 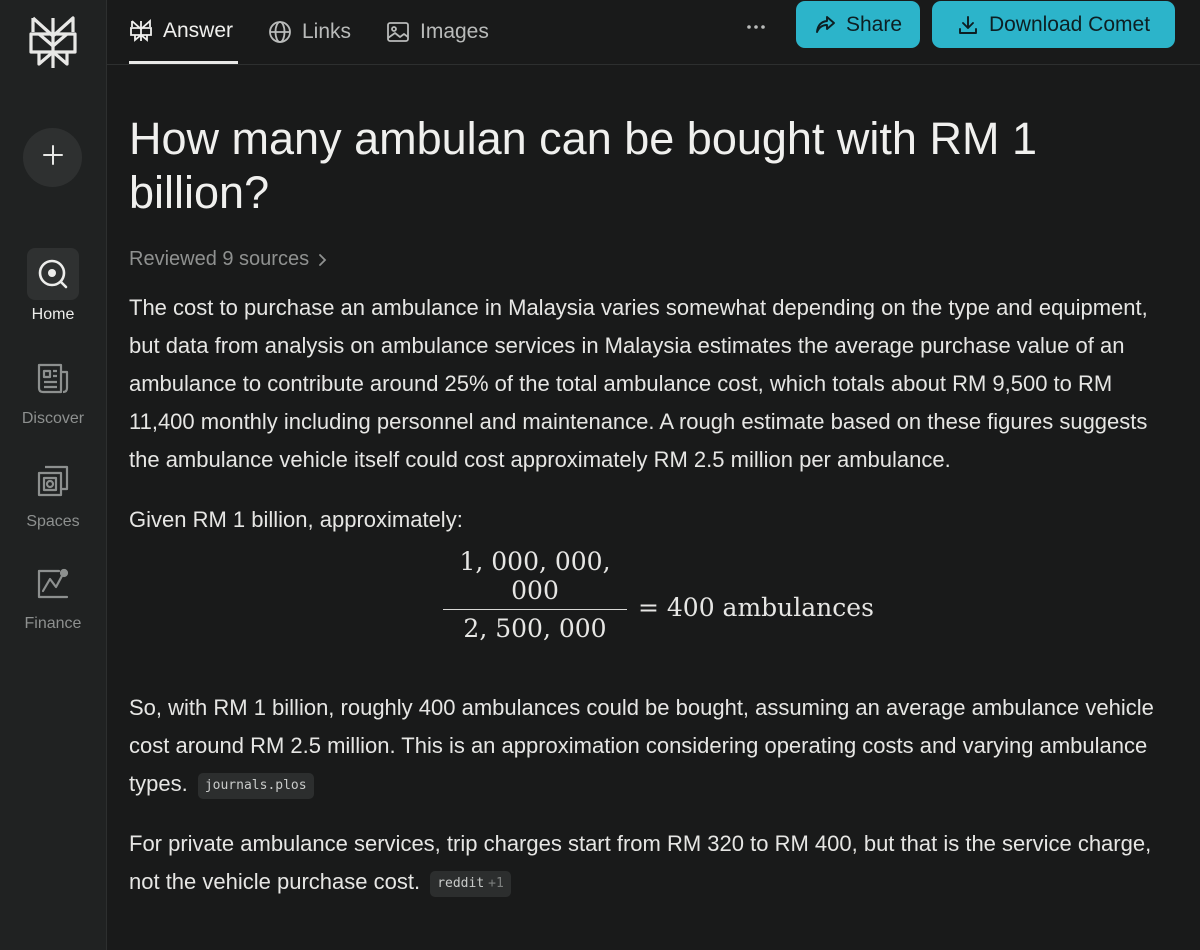 What do you see at coordinates (874, 24) in the screenshot?
I see `share-label: Share` at bounding box center [874, 24].